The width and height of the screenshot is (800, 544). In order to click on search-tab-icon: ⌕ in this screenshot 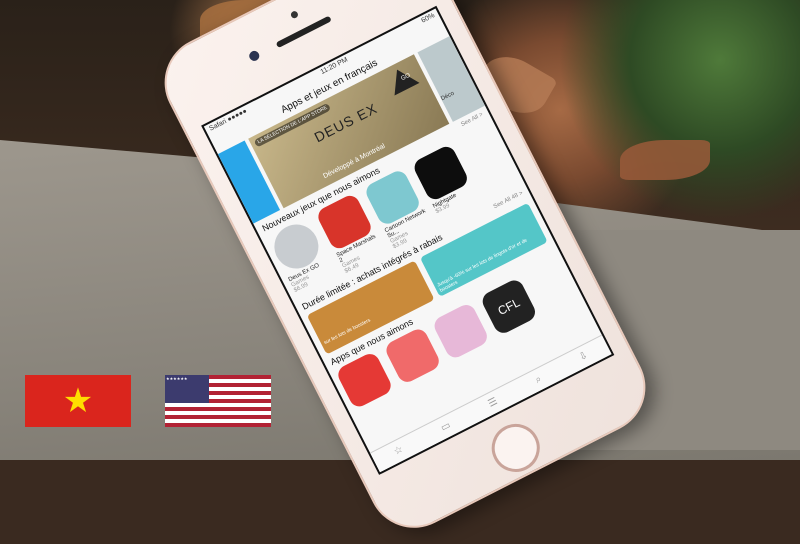, I will do `click(538, 380)`.